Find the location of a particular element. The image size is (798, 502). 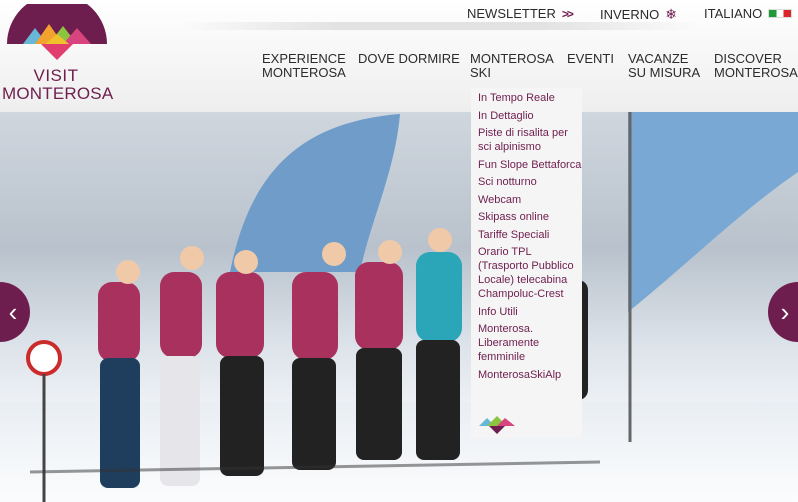

snowflake-icon: ❄ is located at coordinates (671, 14).